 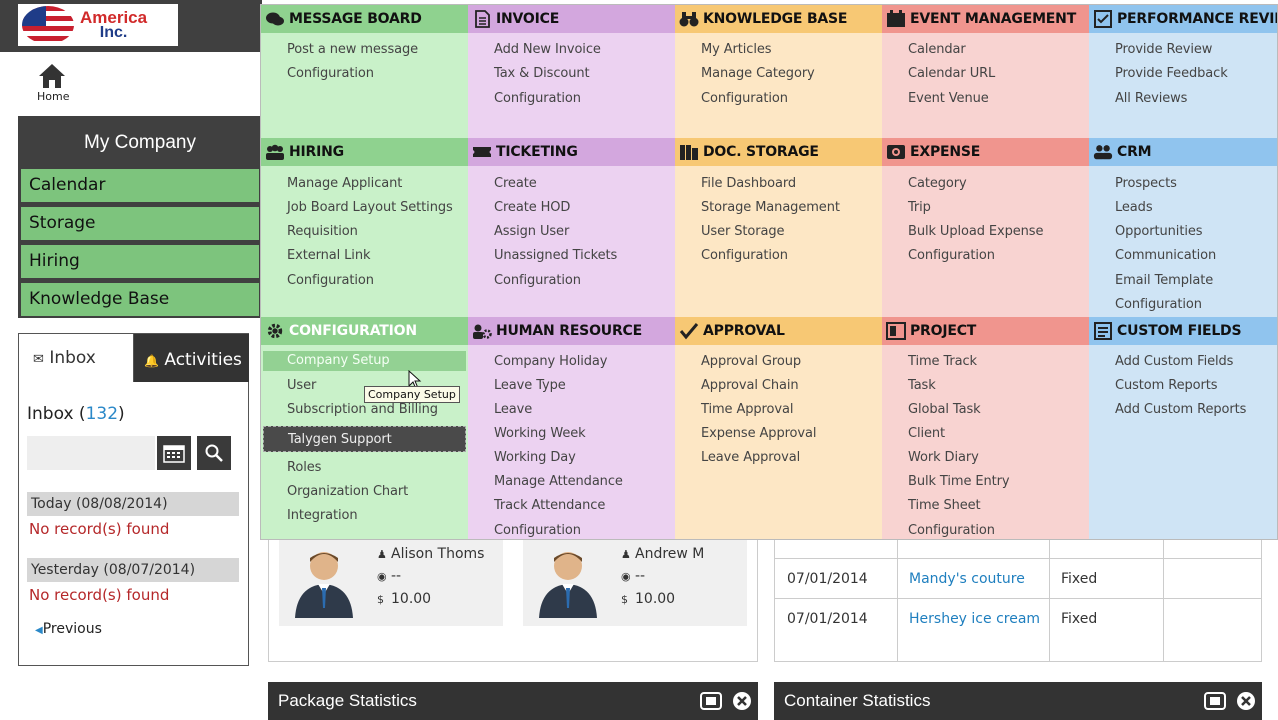 I want to click on menu-item-add-invoice: Add New Invoice, so click(x=547, y=49).